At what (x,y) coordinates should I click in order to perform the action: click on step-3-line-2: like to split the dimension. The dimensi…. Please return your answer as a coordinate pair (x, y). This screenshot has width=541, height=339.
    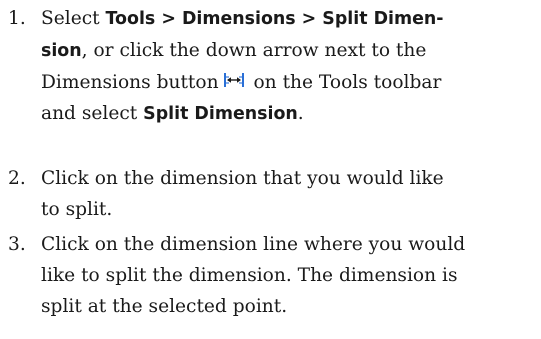
    Looking at the image, I should click on (249, 275).